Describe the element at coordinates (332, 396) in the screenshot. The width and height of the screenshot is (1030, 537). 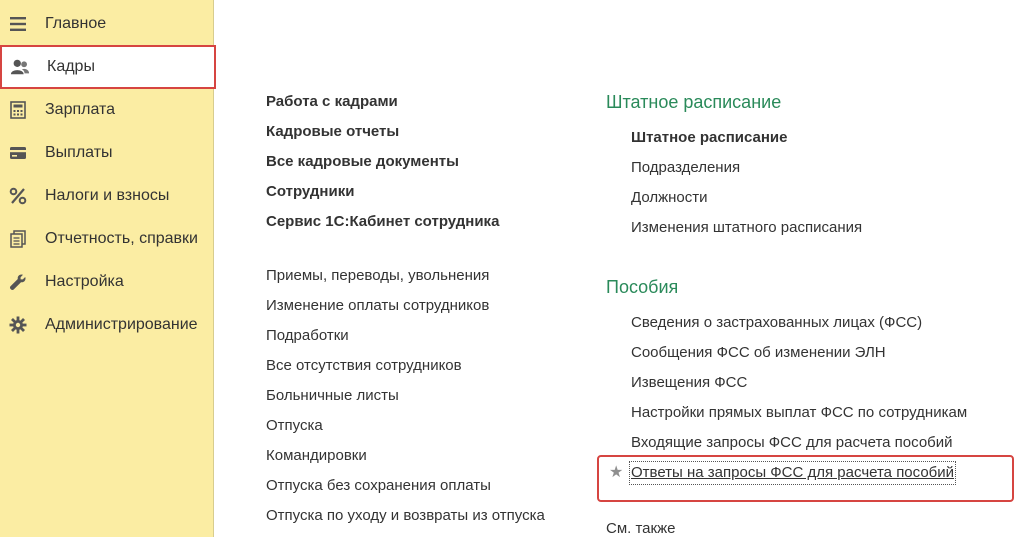
I see `link-sick-leaves: Больничные листы` at that location.